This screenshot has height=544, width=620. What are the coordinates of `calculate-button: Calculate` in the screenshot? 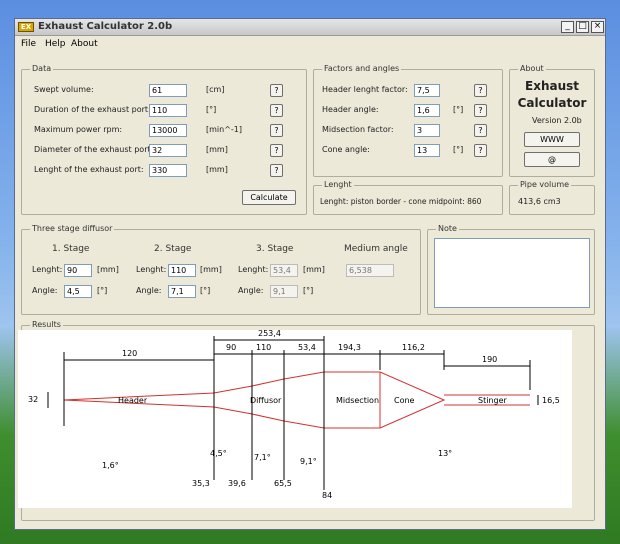 It's located at (269, 197).